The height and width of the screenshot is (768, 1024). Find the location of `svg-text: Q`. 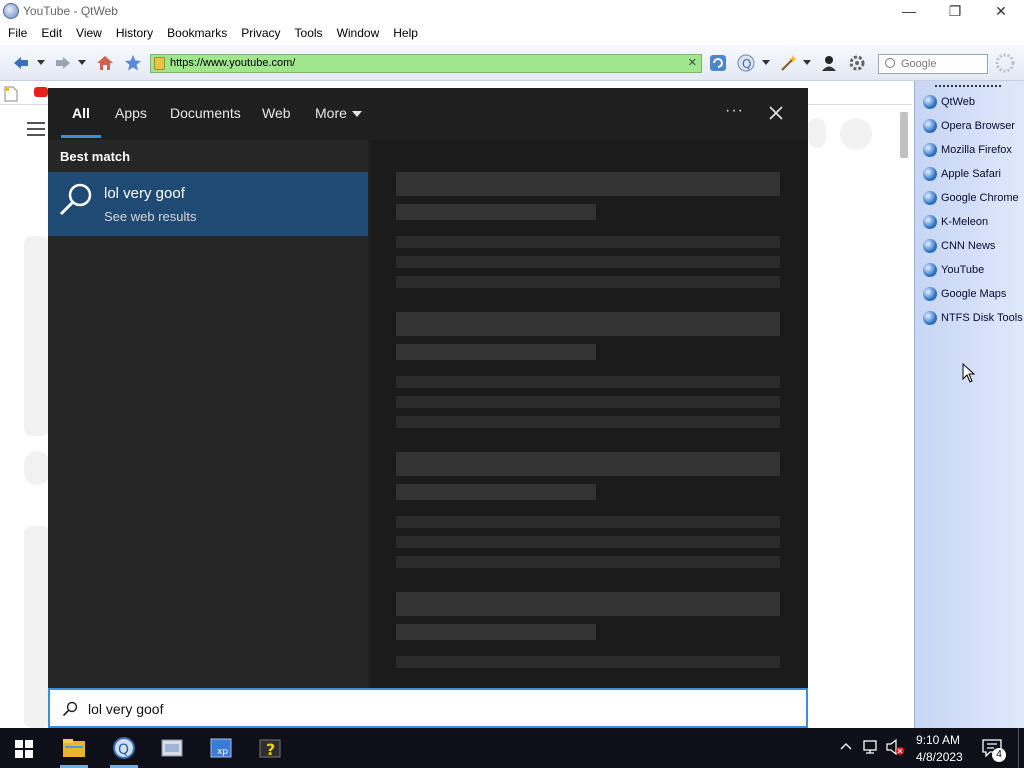

svg-text: Q is located at coordinates (746, 64).